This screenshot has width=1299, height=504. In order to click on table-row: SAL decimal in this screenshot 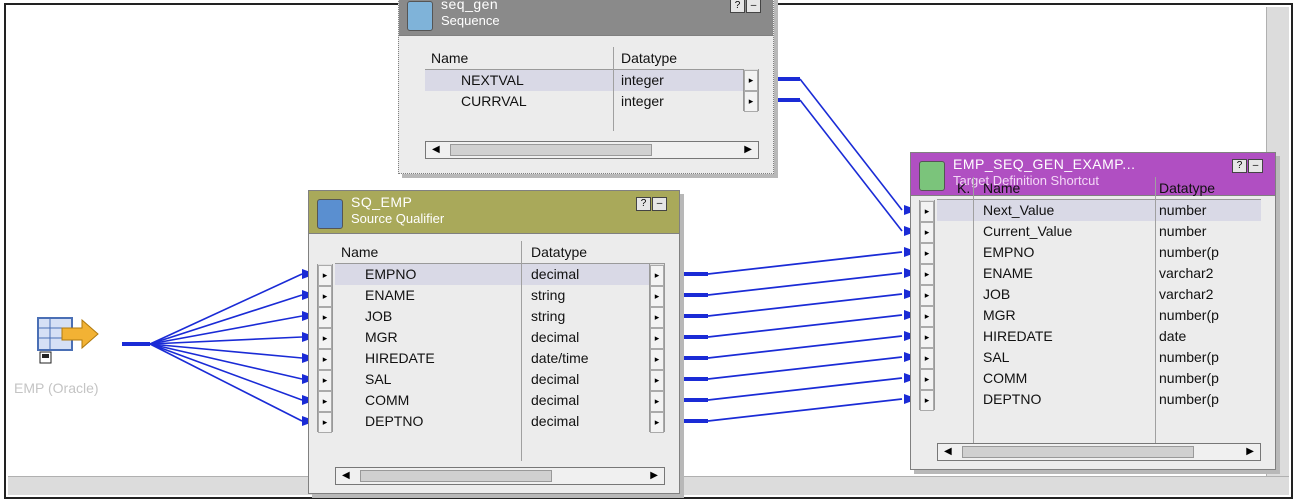, I will do `click(500, 379)`.